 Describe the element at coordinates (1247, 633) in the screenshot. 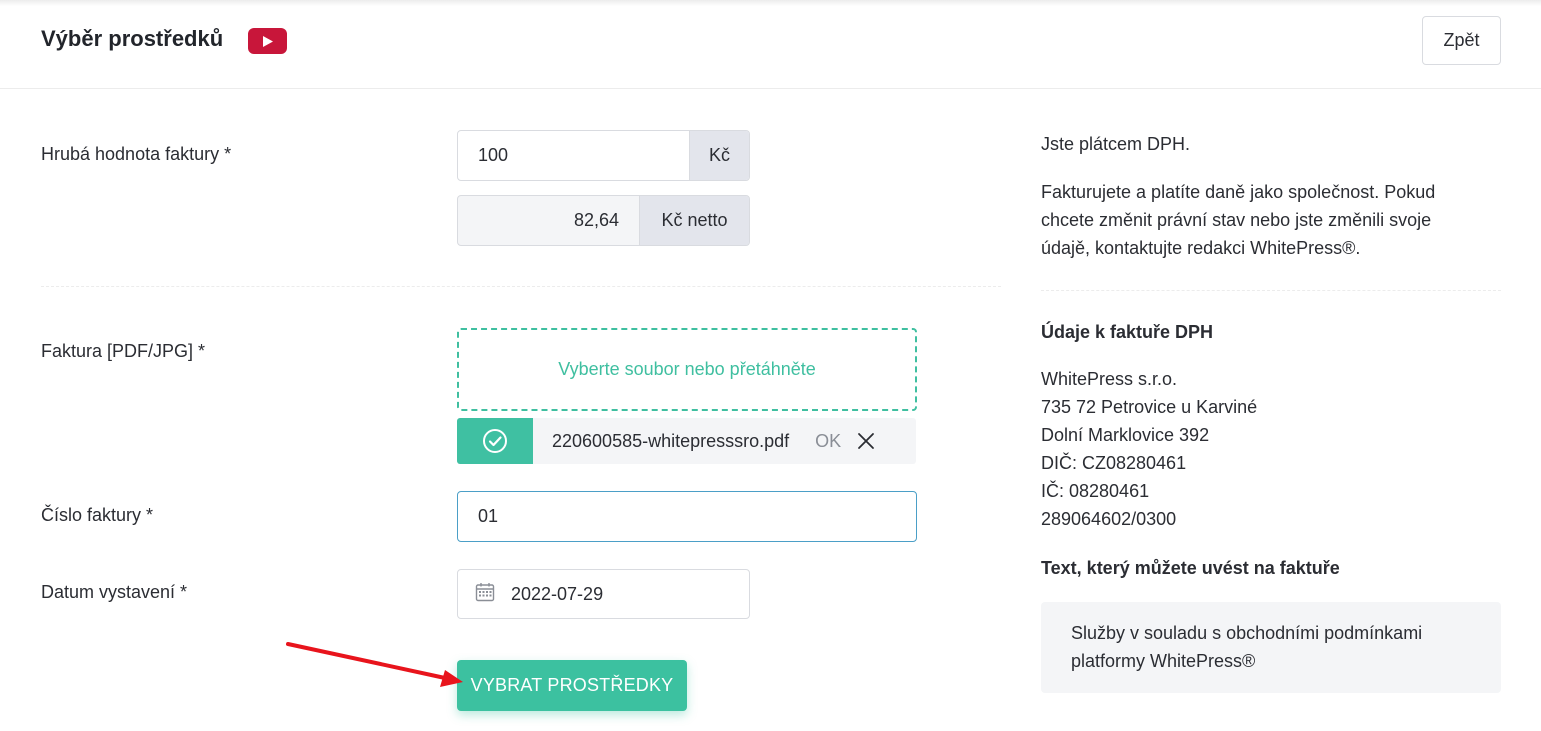

I see `invoice-text-line: Služby v souladu s obchodními podmínkami` at that location.